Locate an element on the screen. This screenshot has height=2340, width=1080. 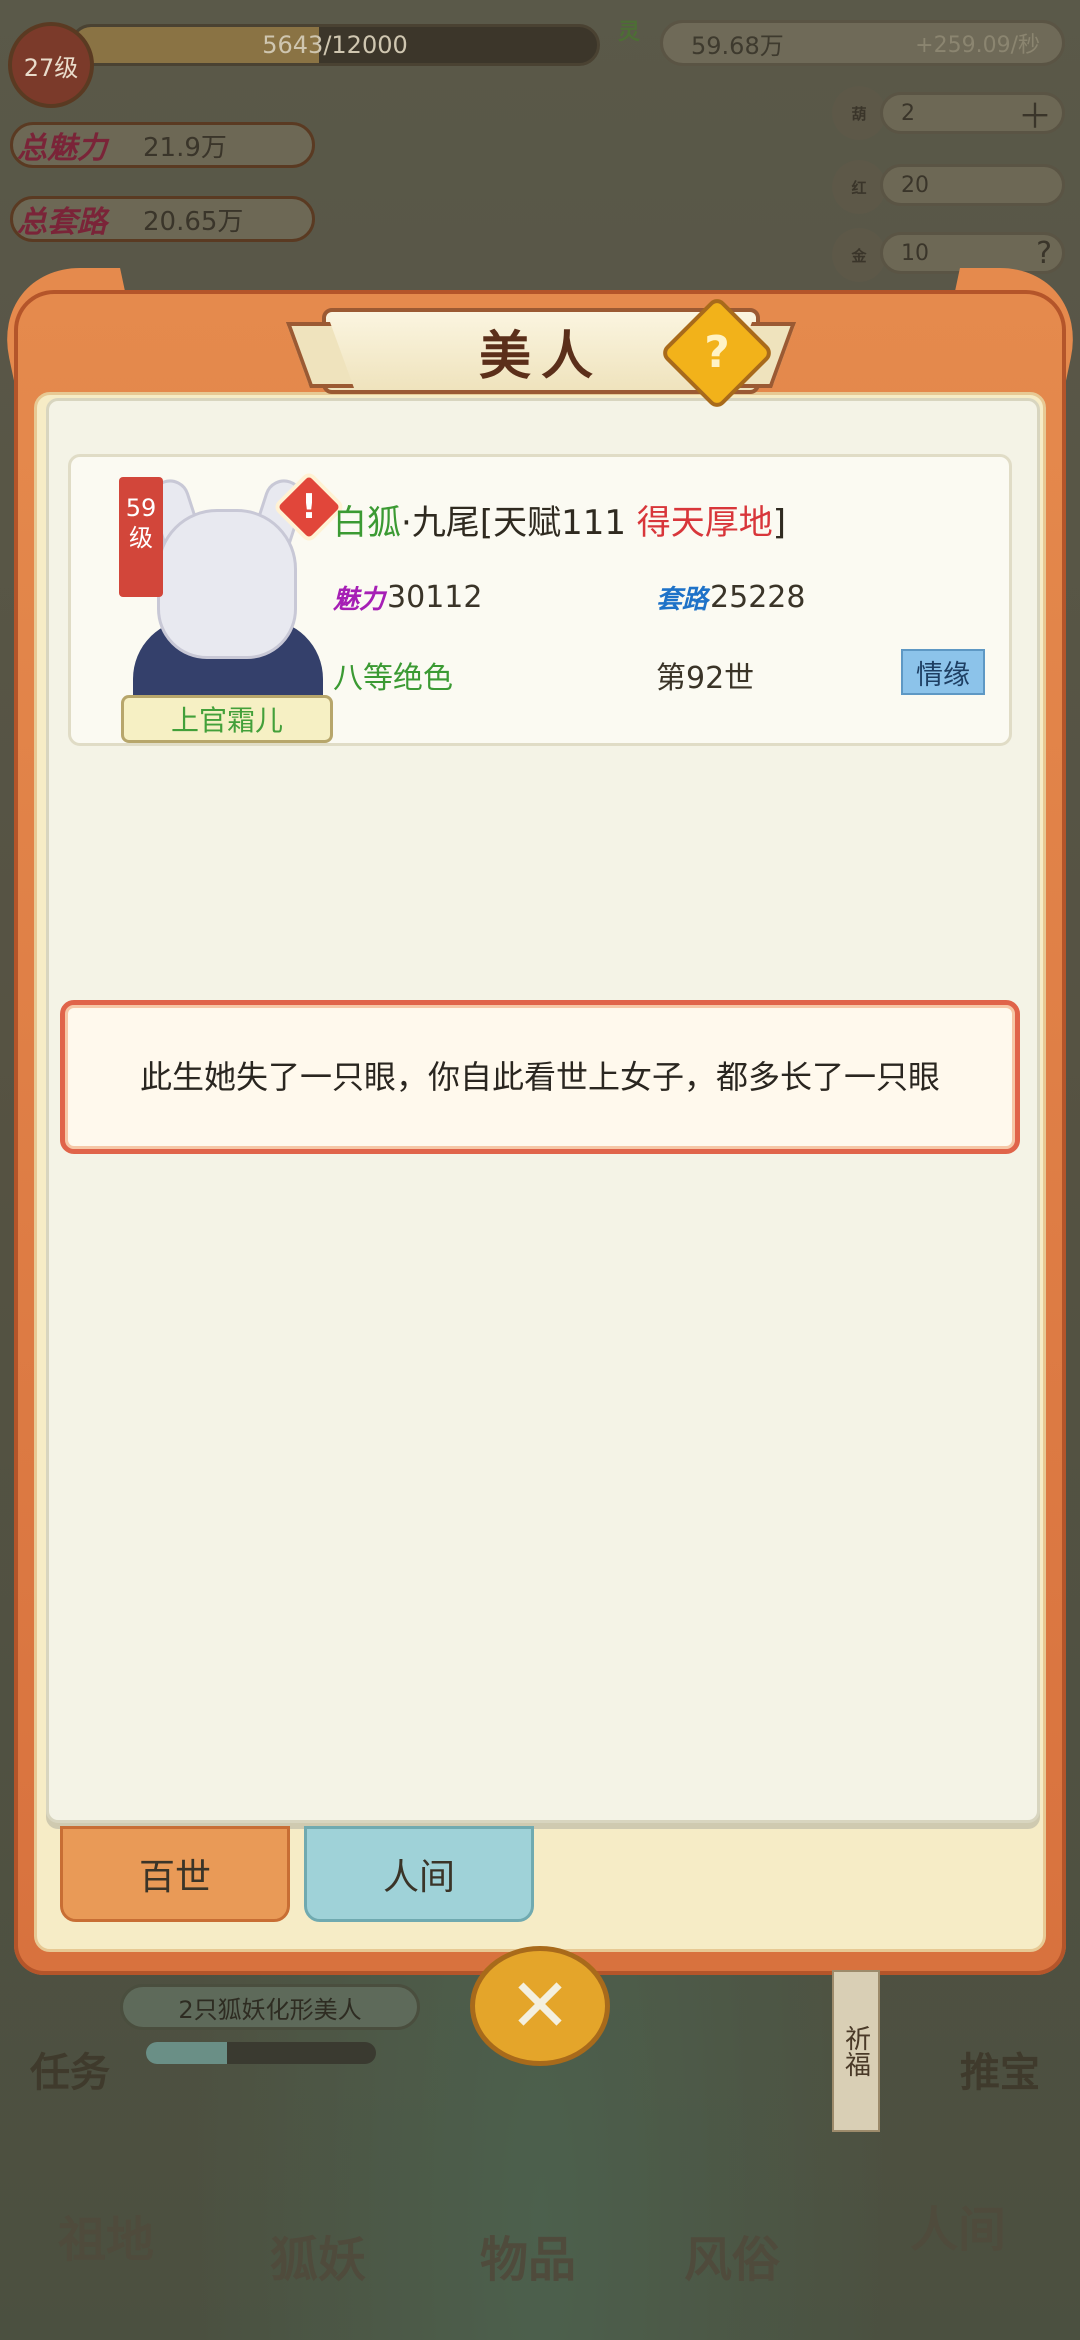
total-tricks-label: 总套路 is located at coordinates (62, 222).